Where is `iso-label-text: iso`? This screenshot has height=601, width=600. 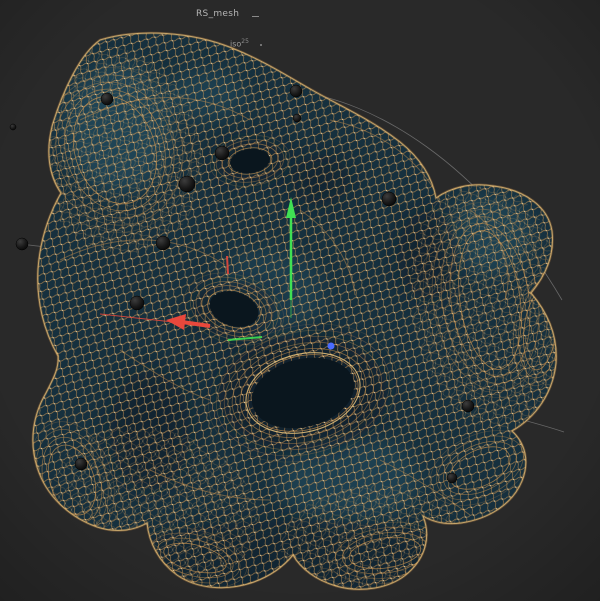
iso-label-text: iso is located at coordinates (236, 44).